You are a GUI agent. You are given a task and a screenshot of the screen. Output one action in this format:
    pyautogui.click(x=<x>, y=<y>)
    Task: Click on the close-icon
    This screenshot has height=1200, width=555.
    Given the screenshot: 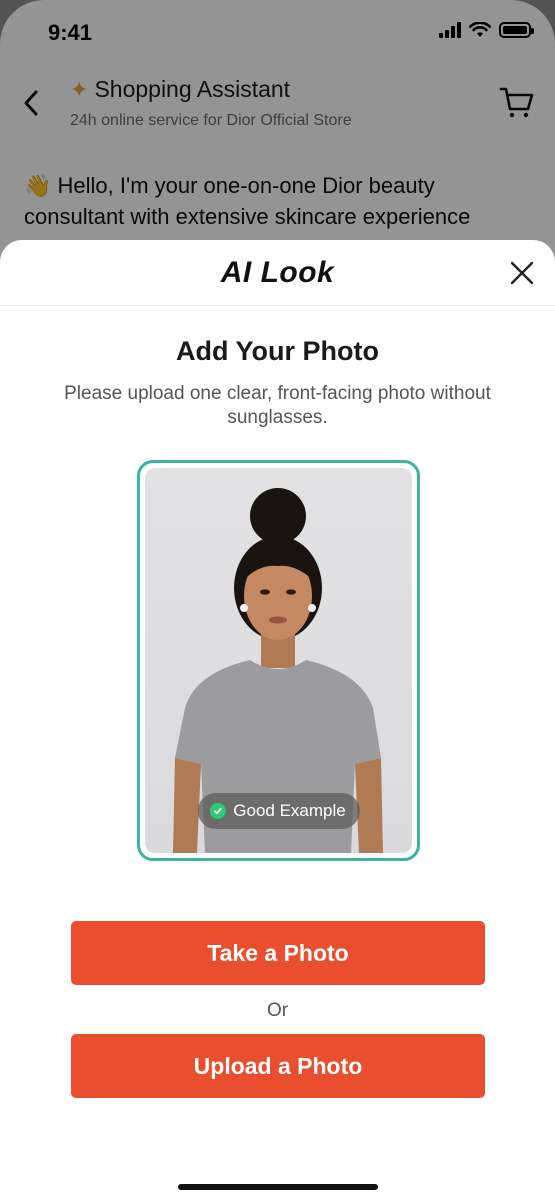 What is the action you would take?
    pyautogui.click(x=522, y=273)
    